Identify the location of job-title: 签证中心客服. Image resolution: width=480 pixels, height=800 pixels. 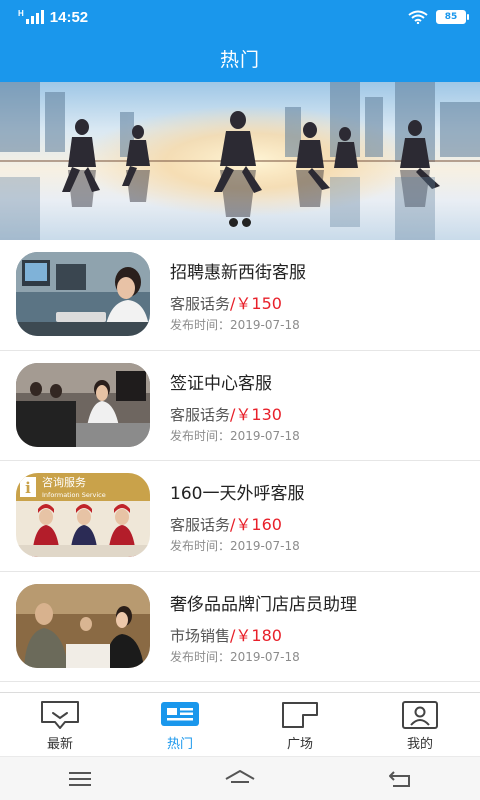
(221, 383).